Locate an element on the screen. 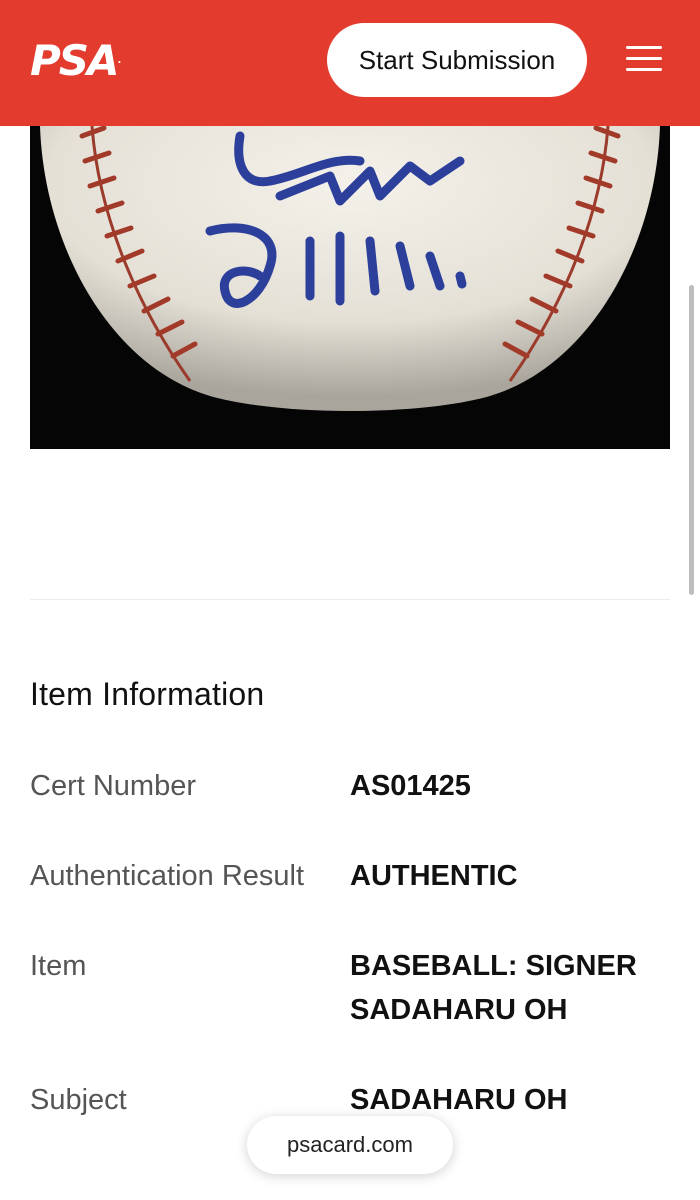 This screenshot has height=1200, width=700. logo-tm: . is located at coordinates (119, 60).